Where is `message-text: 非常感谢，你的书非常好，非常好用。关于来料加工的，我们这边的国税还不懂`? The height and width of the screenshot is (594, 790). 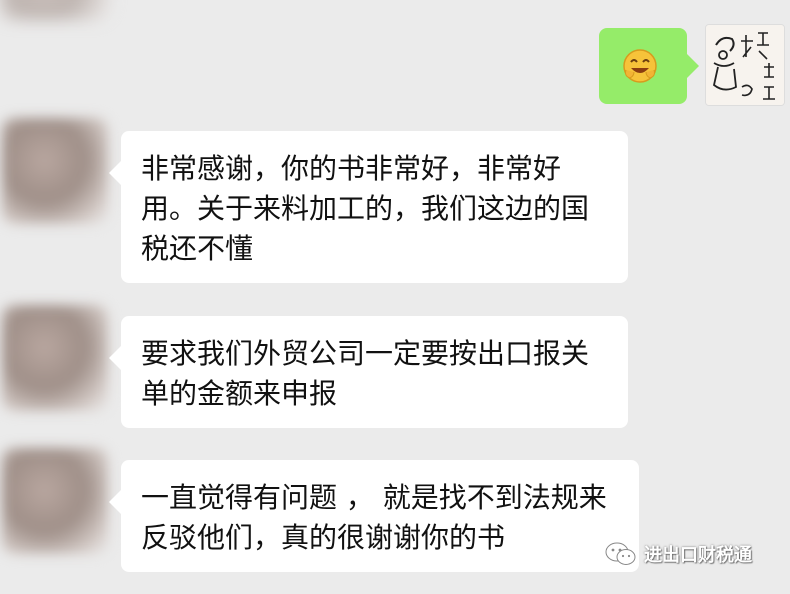 message-text: 非常感谢，你的书非常好，非常好用。关于来料加工的，我们这边的国税还不懂 is located at coordinates (365, 208).